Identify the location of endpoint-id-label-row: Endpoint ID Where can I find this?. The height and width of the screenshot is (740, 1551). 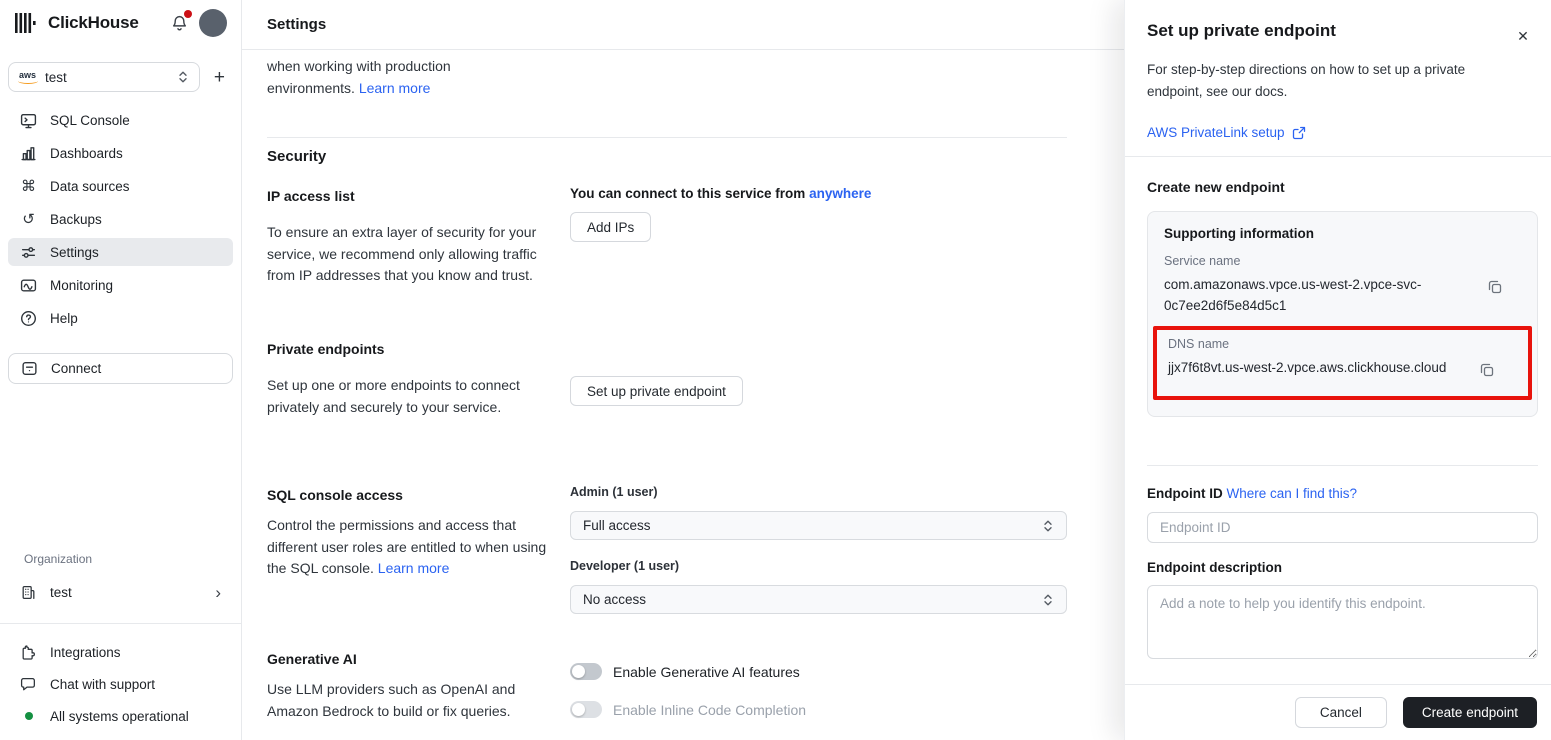
(1252, 493).